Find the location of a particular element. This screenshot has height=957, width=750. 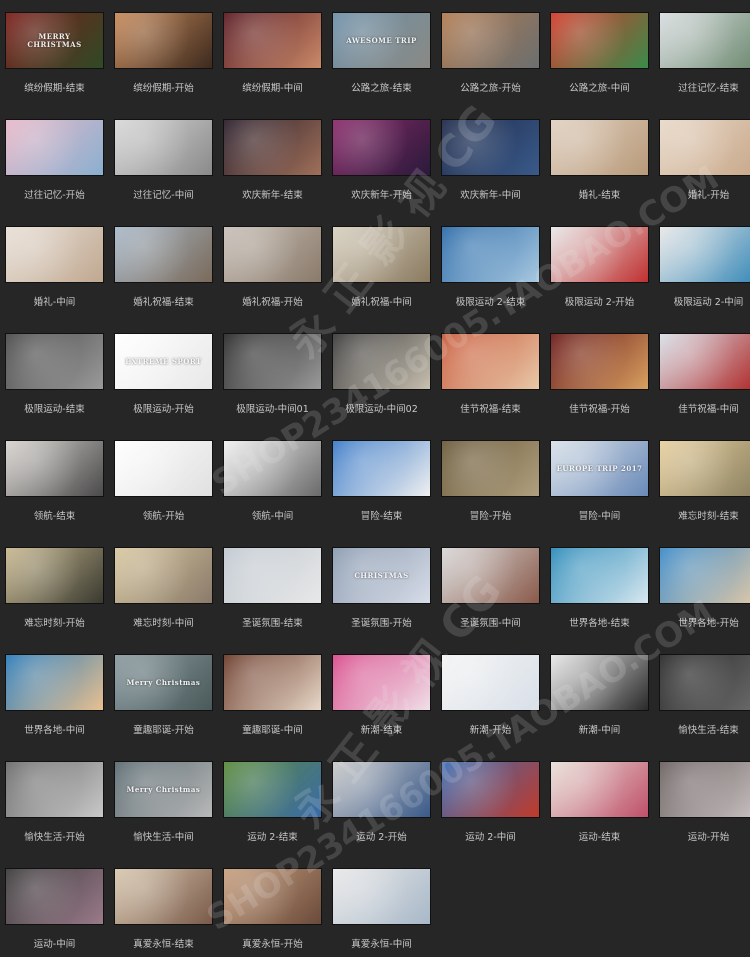

thumbnail-label: 公路之旅-中间 is located at coordinates (599, 88).